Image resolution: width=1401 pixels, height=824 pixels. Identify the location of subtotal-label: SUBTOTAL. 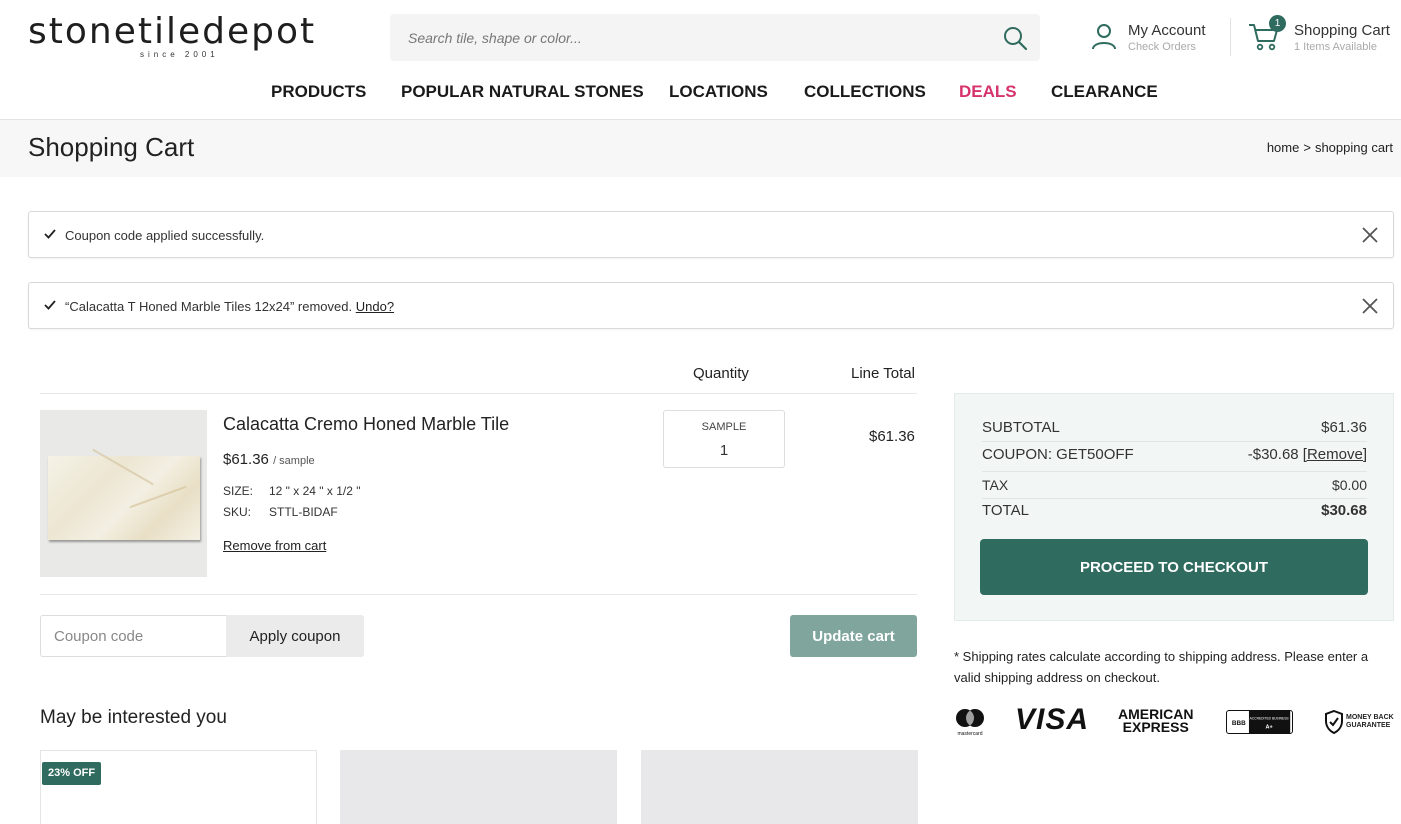
(1021, 427).